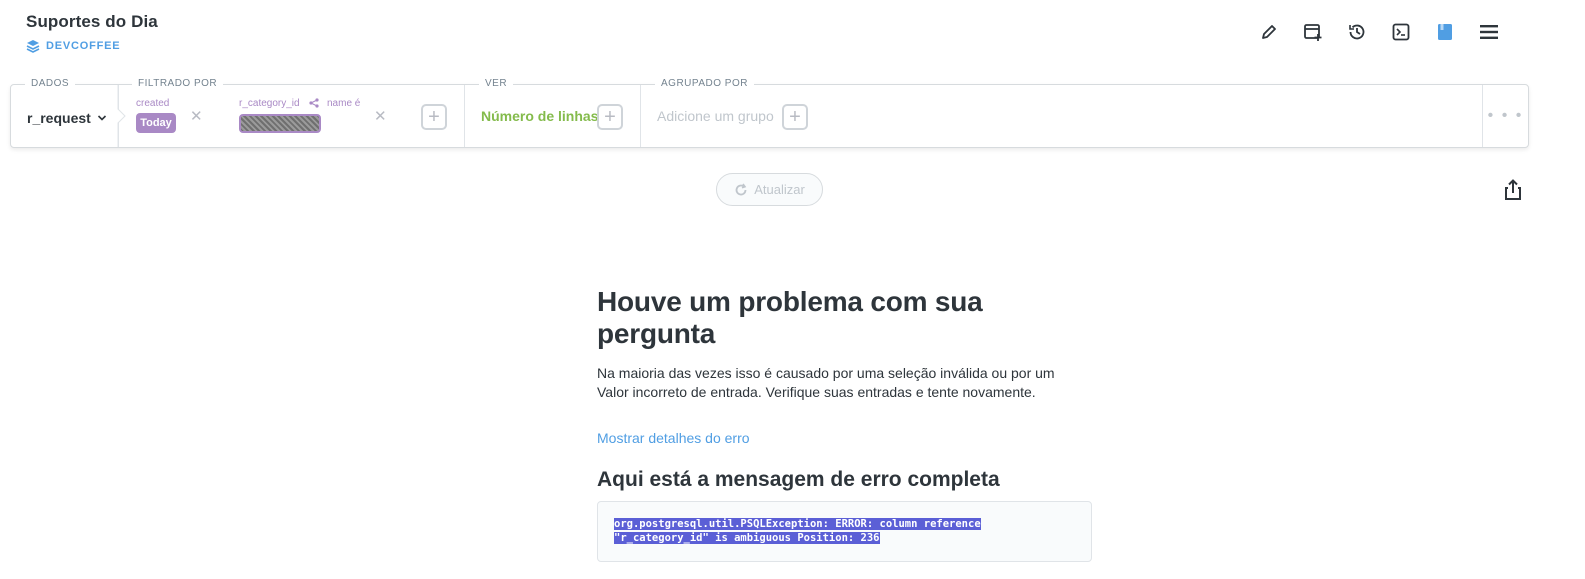 The width and height of the screenshot is (1585, 579). Describe the element at coordinates (1313, 32) in the screenshot. I see `add-to-dashboard-icon` at that location.